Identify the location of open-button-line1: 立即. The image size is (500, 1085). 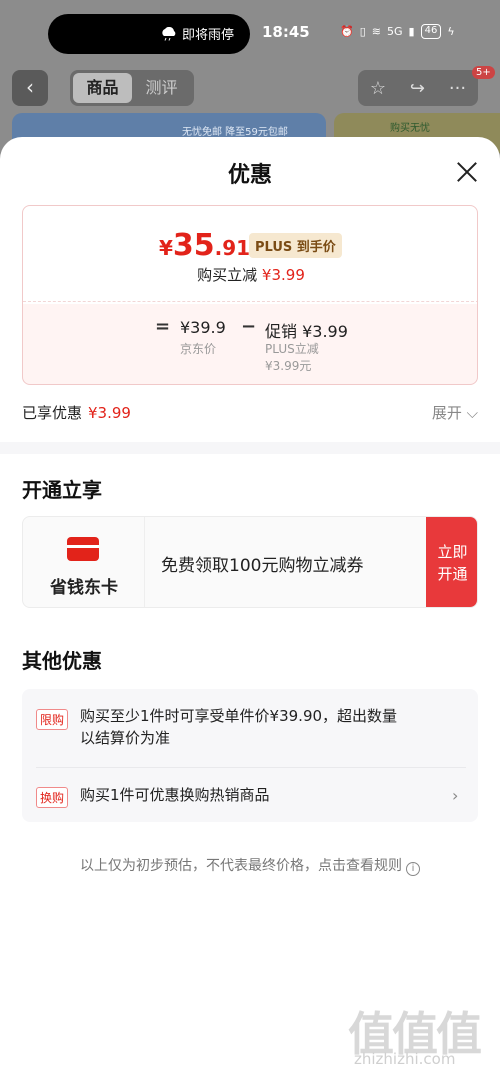
(452, 552).